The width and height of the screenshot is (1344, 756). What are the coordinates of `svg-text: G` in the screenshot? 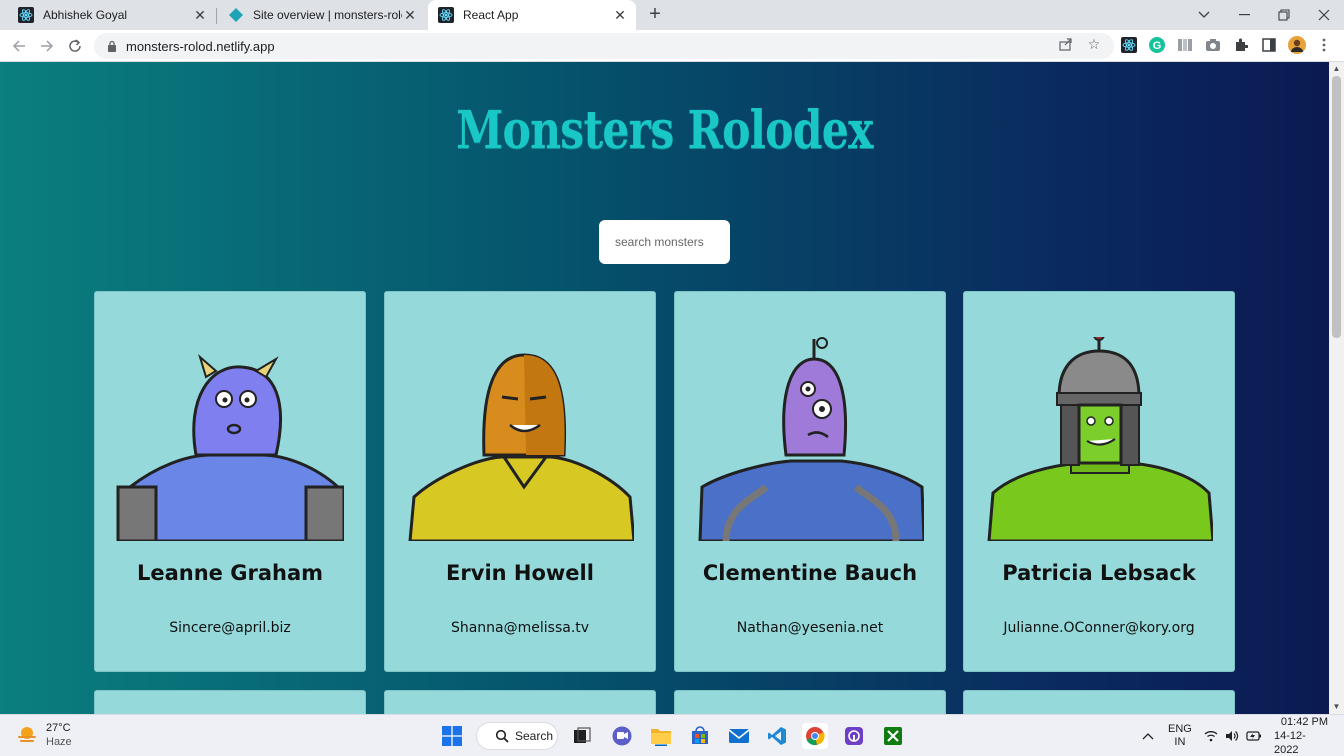 It's located at (1157, 46).